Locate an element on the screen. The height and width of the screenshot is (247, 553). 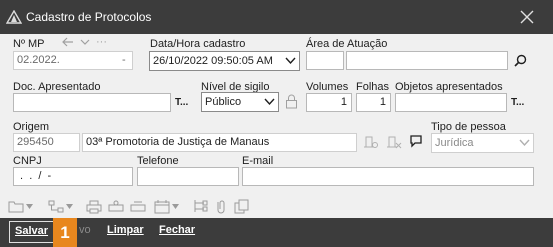
more-icon: ··· is located at coordinates (101, 42).